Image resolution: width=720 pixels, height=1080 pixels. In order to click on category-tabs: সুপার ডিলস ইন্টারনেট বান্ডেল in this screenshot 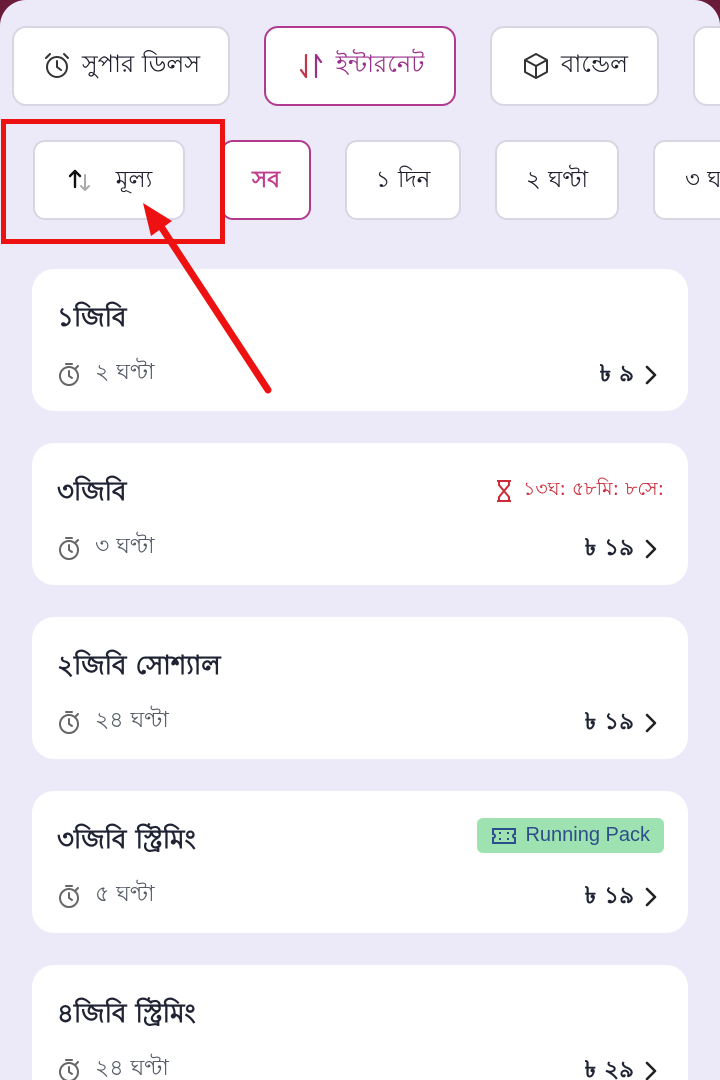, I will do `click(360, 60)`.